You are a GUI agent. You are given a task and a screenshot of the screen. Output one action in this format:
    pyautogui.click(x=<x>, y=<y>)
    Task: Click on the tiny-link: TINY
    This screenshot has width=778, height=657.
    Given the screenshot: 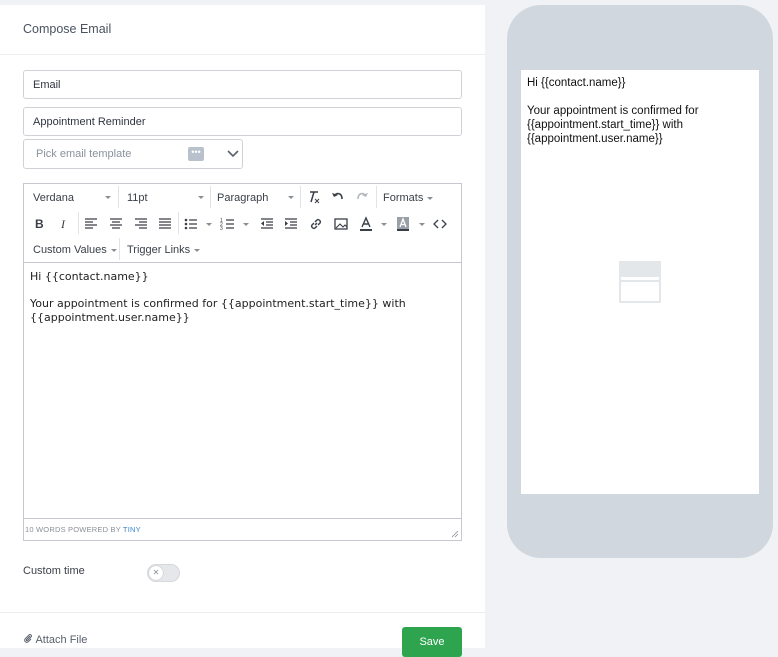 What is the action you would take?
    pyautogui.click(x=132, y=529)
    